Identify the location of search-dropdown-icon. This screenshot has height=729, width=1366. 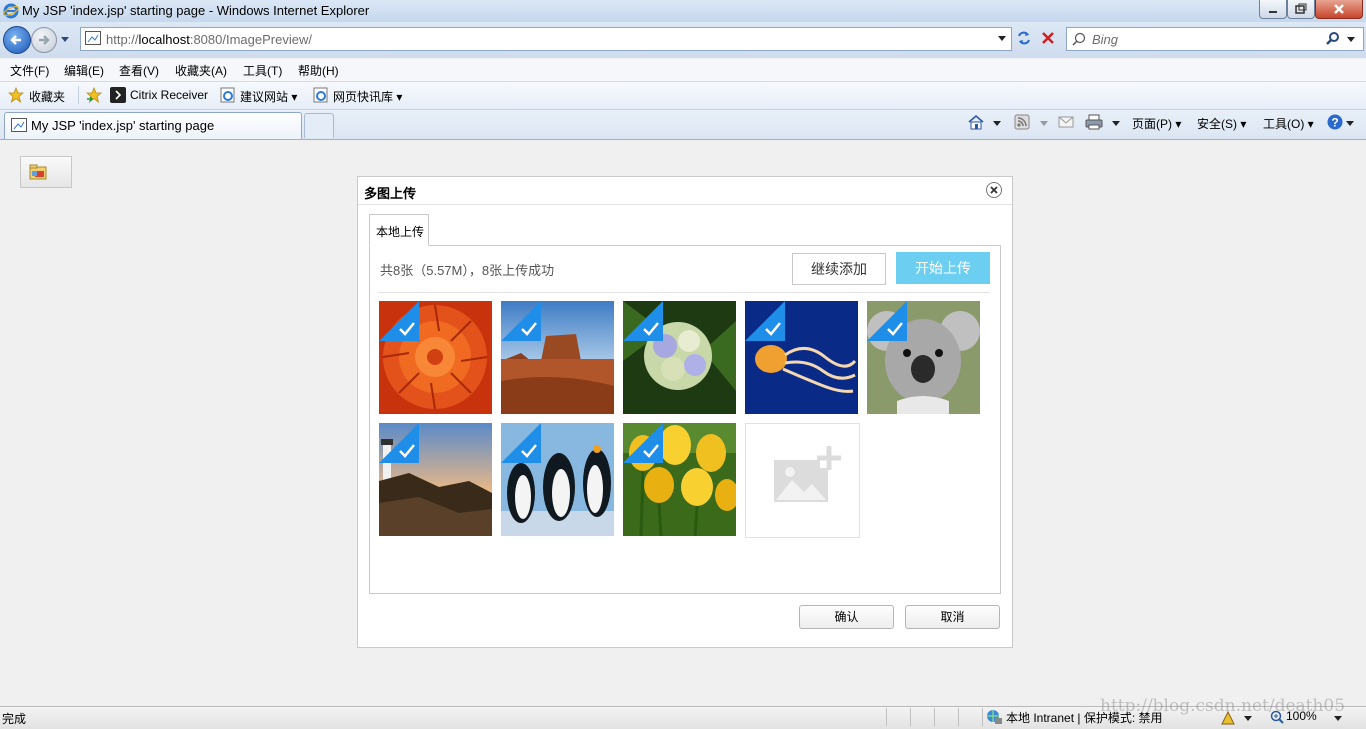
(1351, 39).